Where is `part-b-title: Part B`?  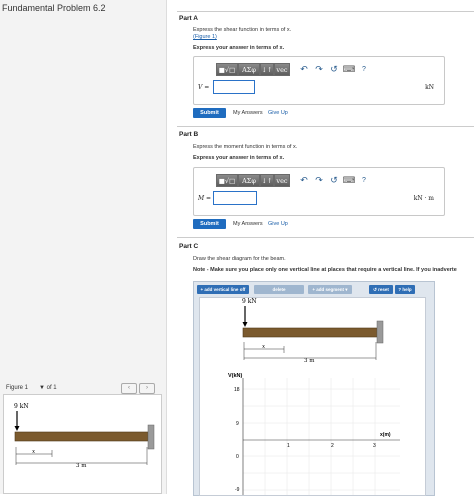
part-b-title: Part B is located at coordinates (189, 134).